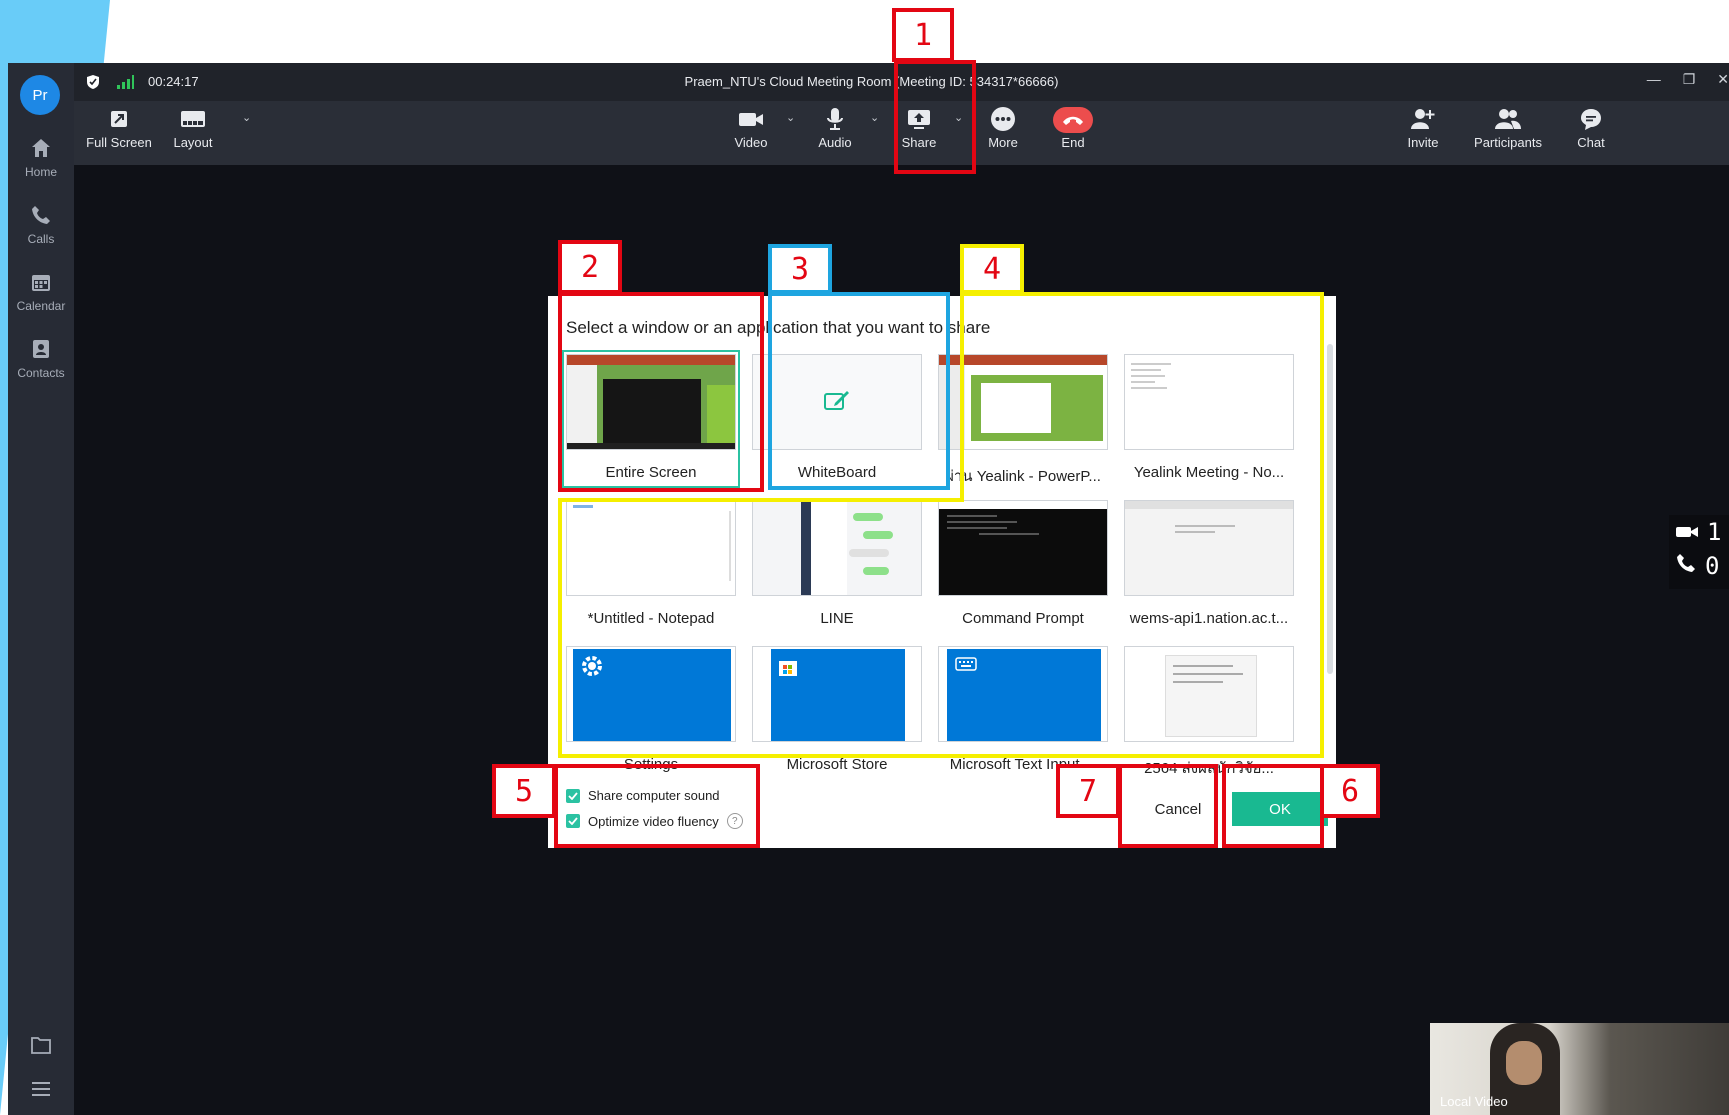 The image size is (1729, 1115). I want to click on annotation-number-4: 4, so click(992, 269).